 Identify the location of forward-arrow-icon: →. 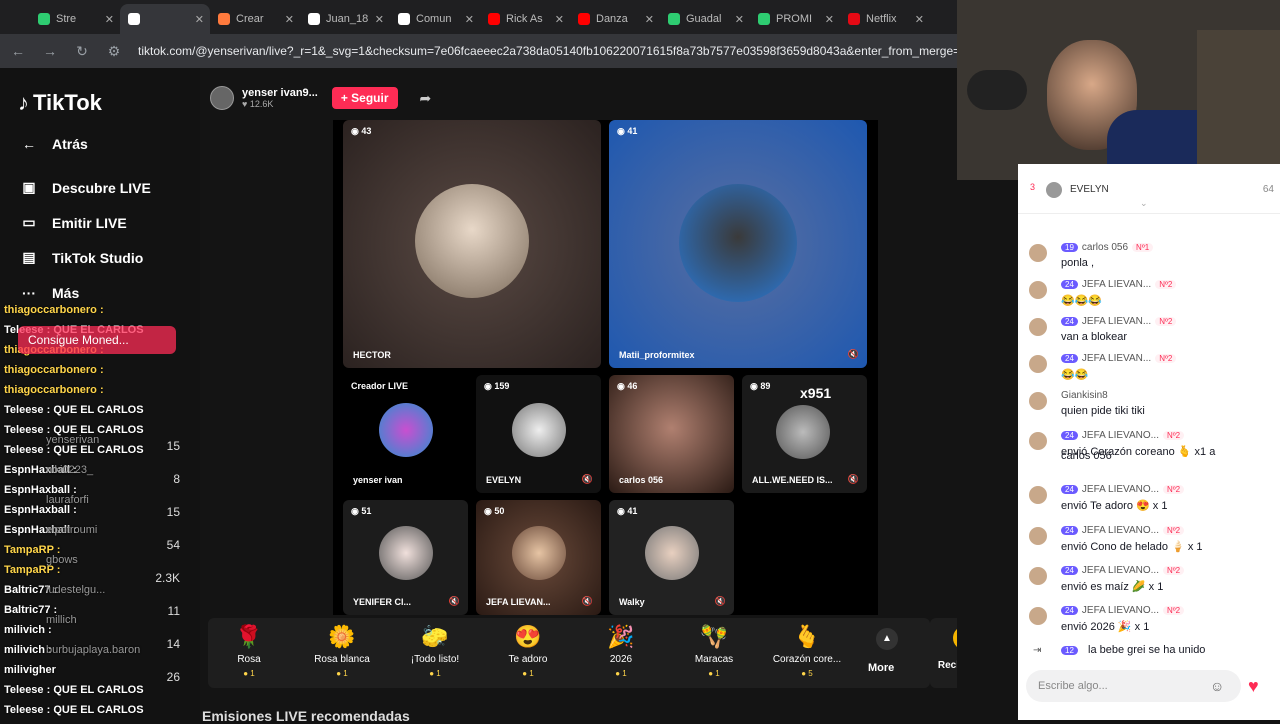
(50, 51).